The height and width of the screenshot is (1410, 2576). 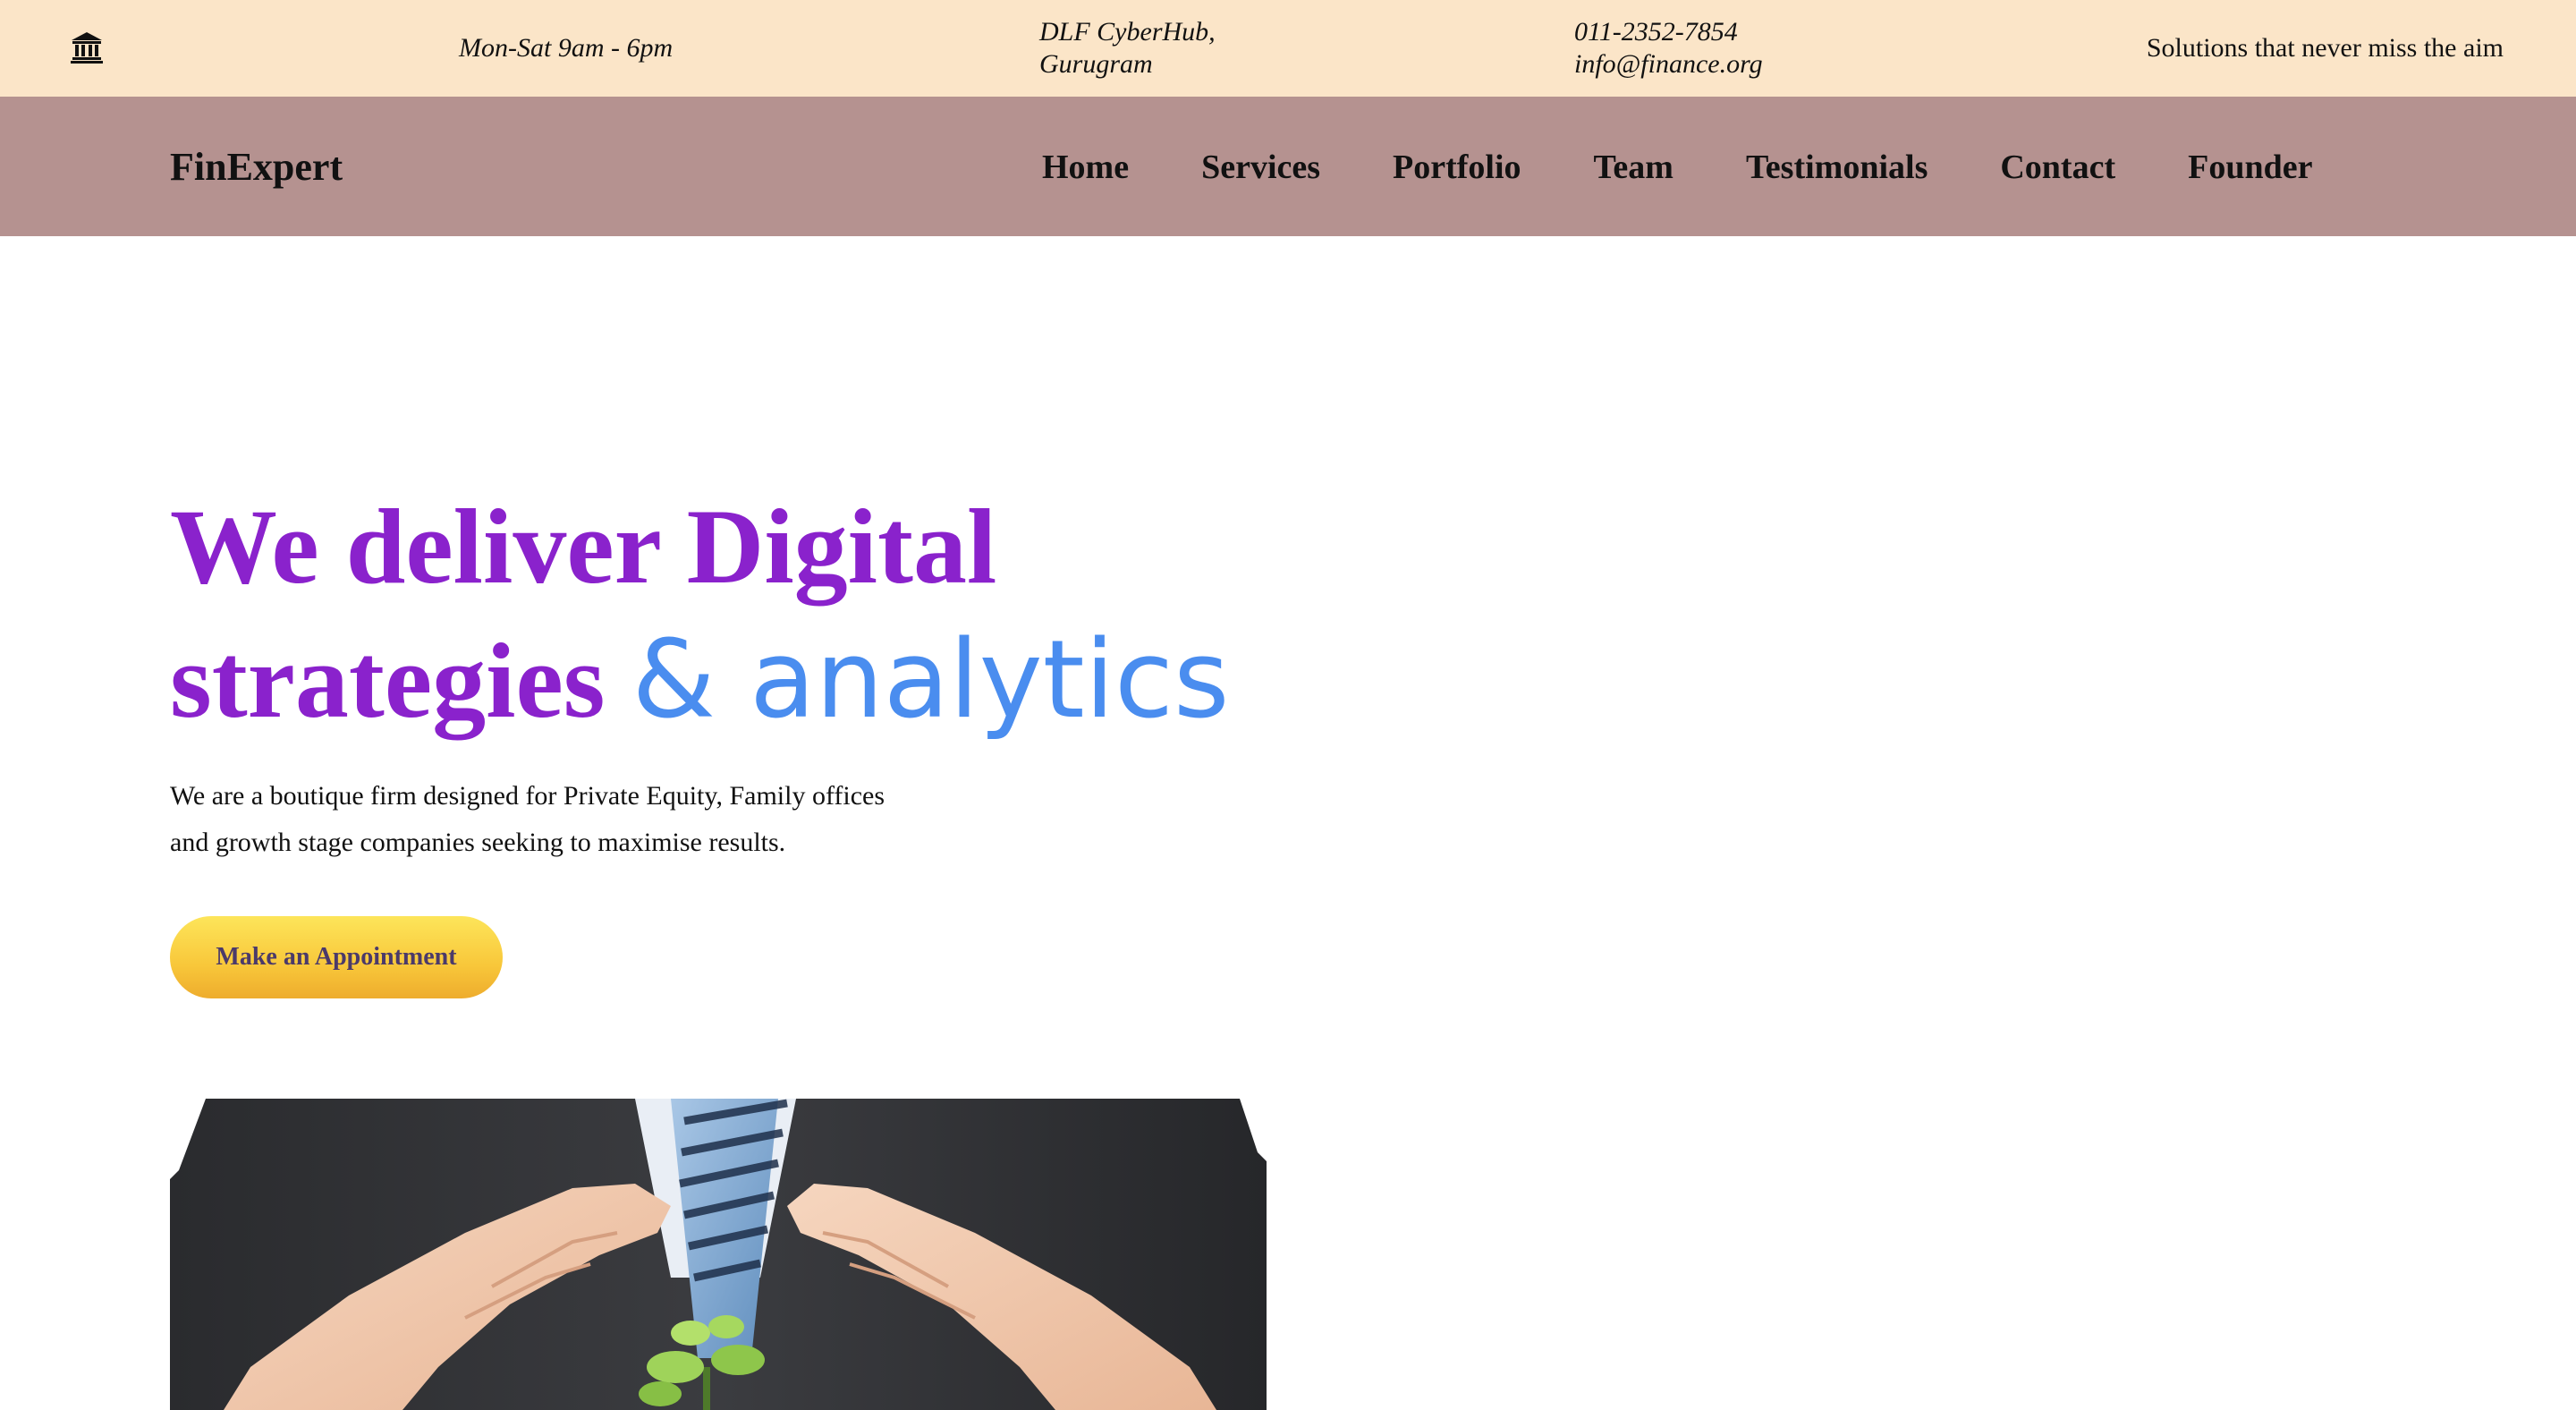 I want to click on nav-item-contact: Contact, so click(x=2057, y=168).